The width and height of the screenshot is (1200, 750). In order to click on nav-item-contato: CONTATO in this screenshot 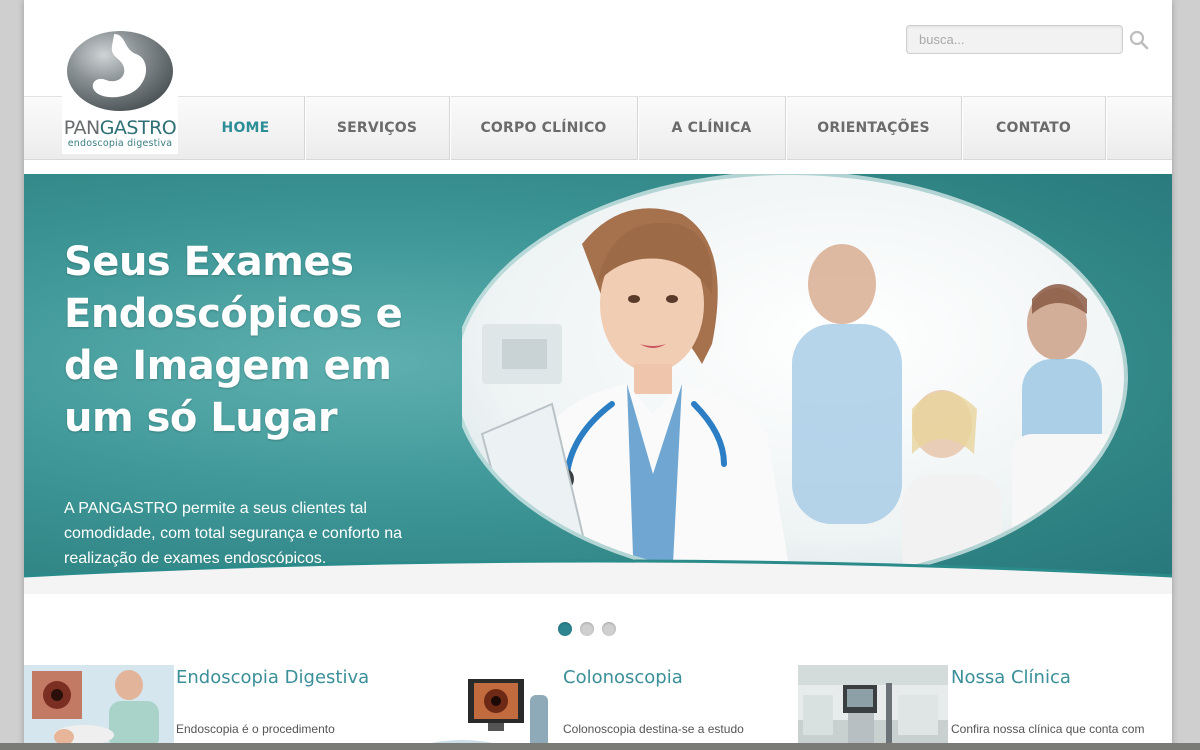, I will do `click(1034, 128)`.